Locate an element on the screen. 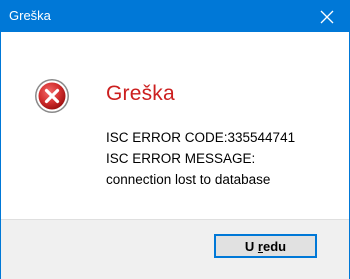 This screenshot has width=350, height=279. error-icon is located at coordinates (52, 96).